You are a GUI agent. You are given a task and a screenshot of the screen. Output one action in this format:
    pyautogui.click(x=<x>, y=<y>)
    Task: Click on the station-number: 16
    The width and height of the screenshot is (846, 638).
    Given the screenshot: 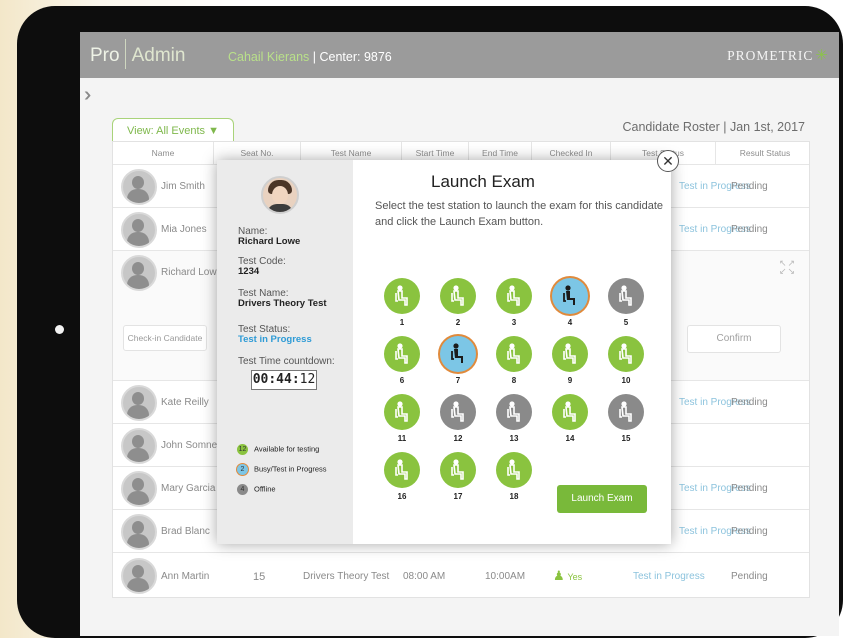 What is the action you would take?
    pyautogui.click(x=402, y=496)
    